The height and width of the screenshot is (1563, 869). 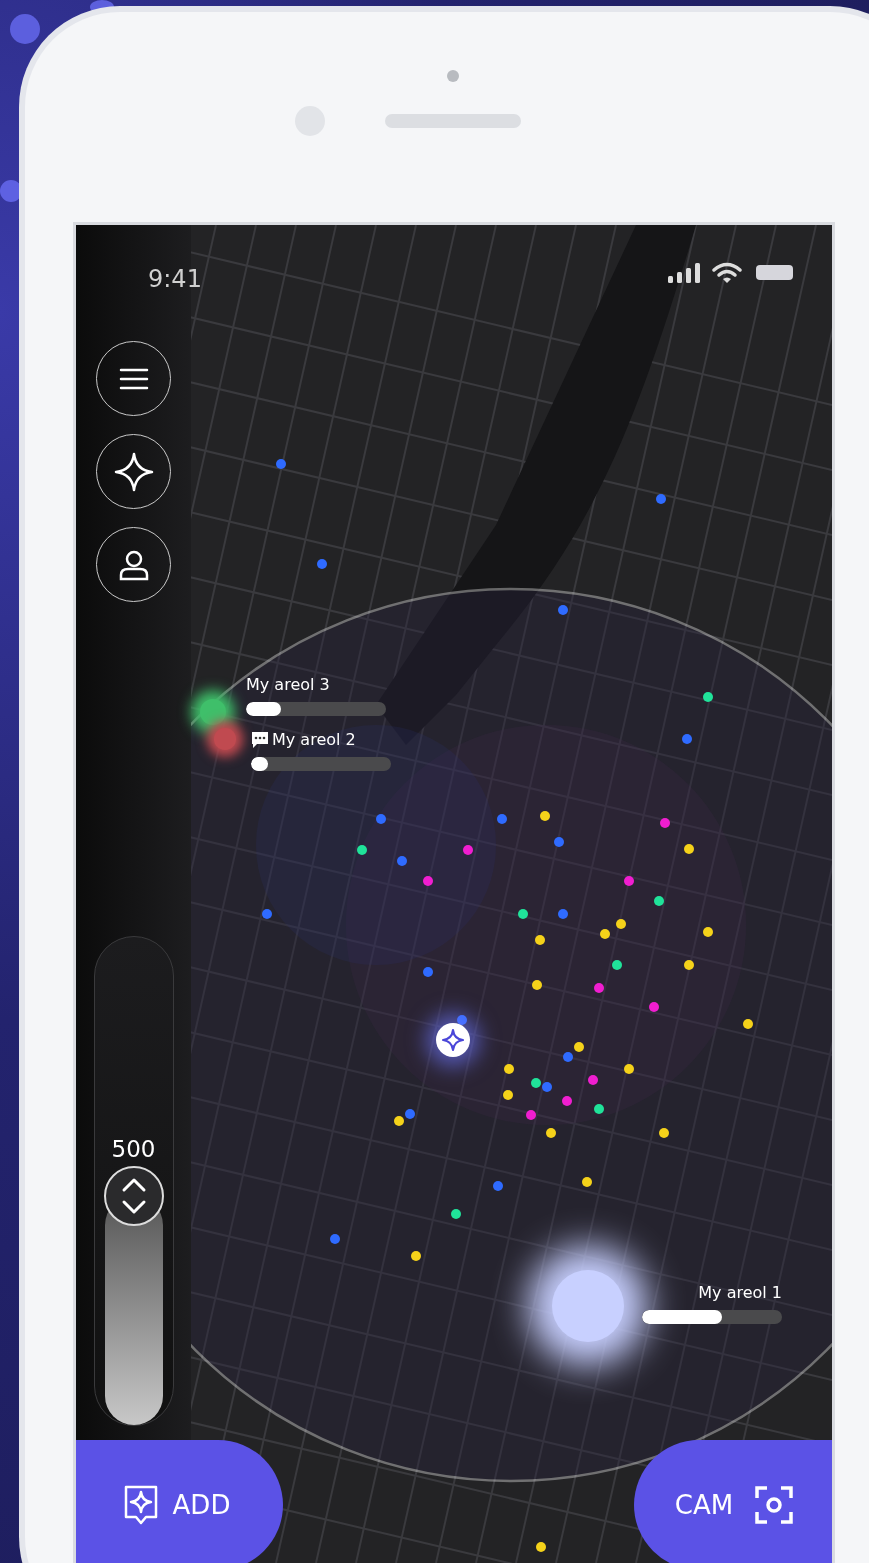 I want to click on speaker-icon, so click(x=453, y=121).